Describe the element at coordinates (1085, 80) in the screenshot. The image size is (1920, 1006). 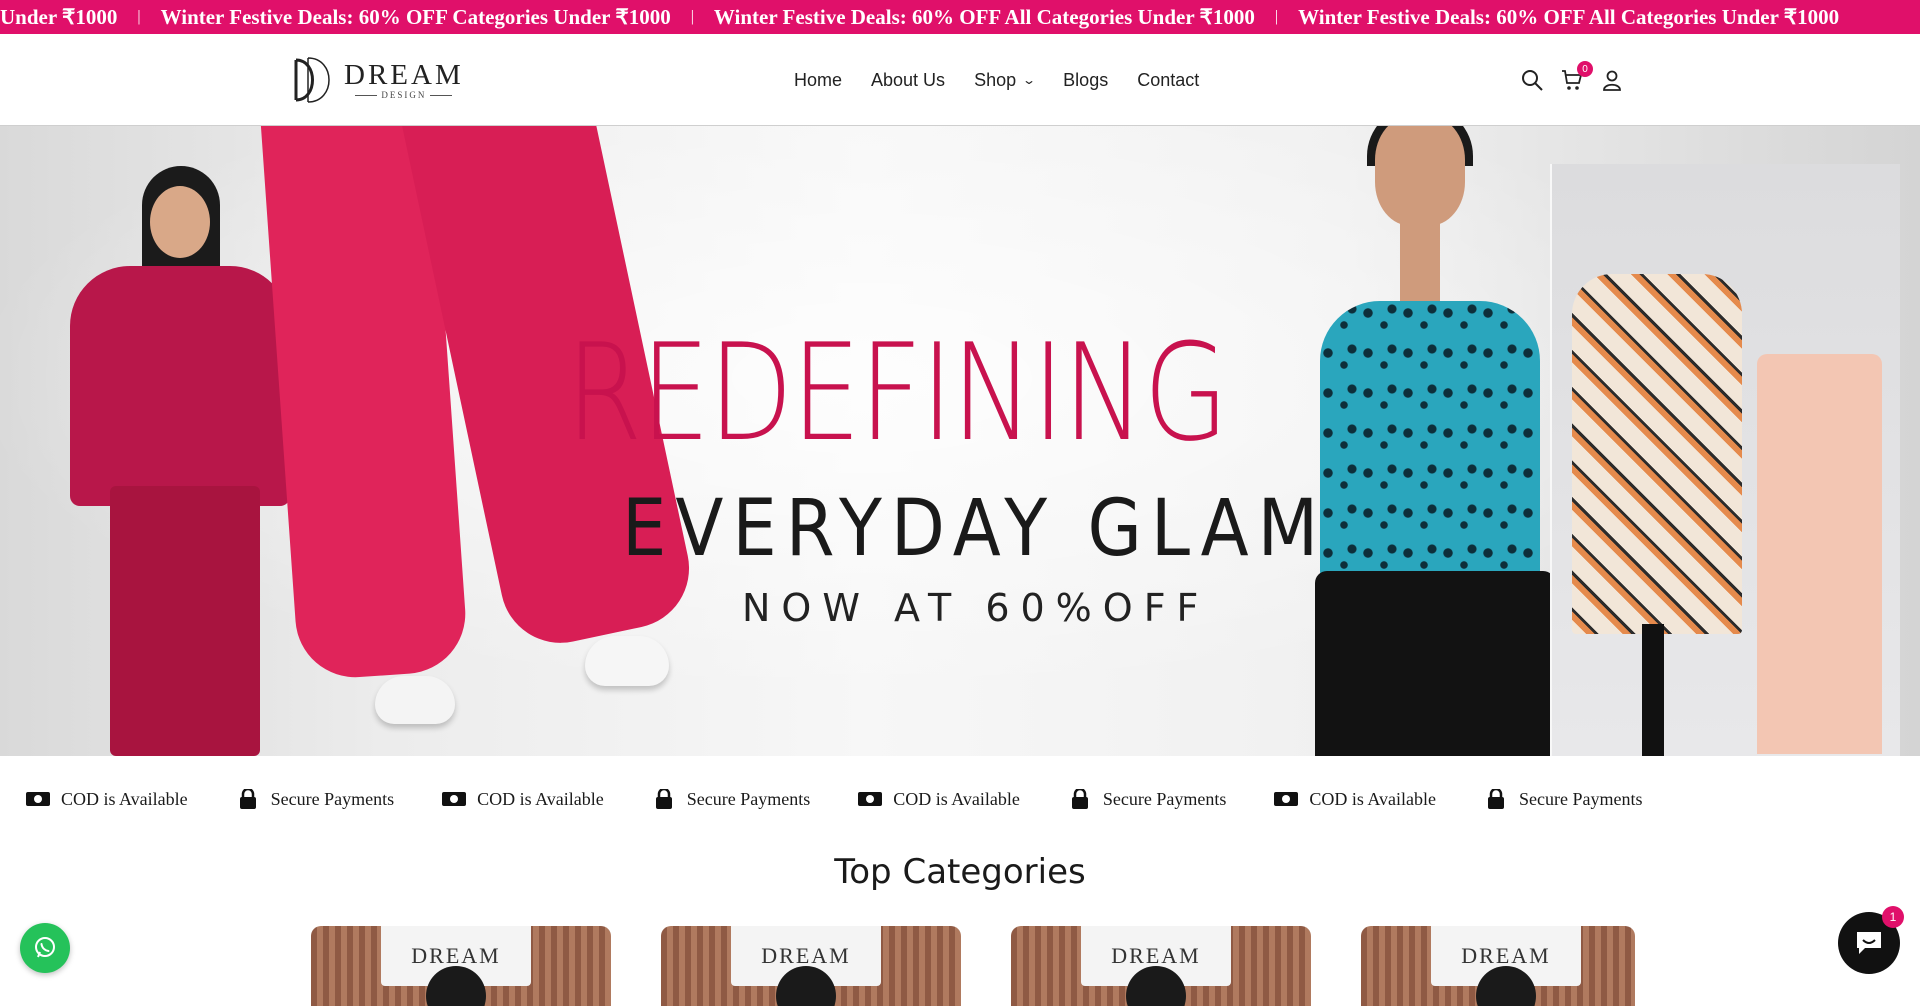
I see `nav-blogs: Blogs` at that location.